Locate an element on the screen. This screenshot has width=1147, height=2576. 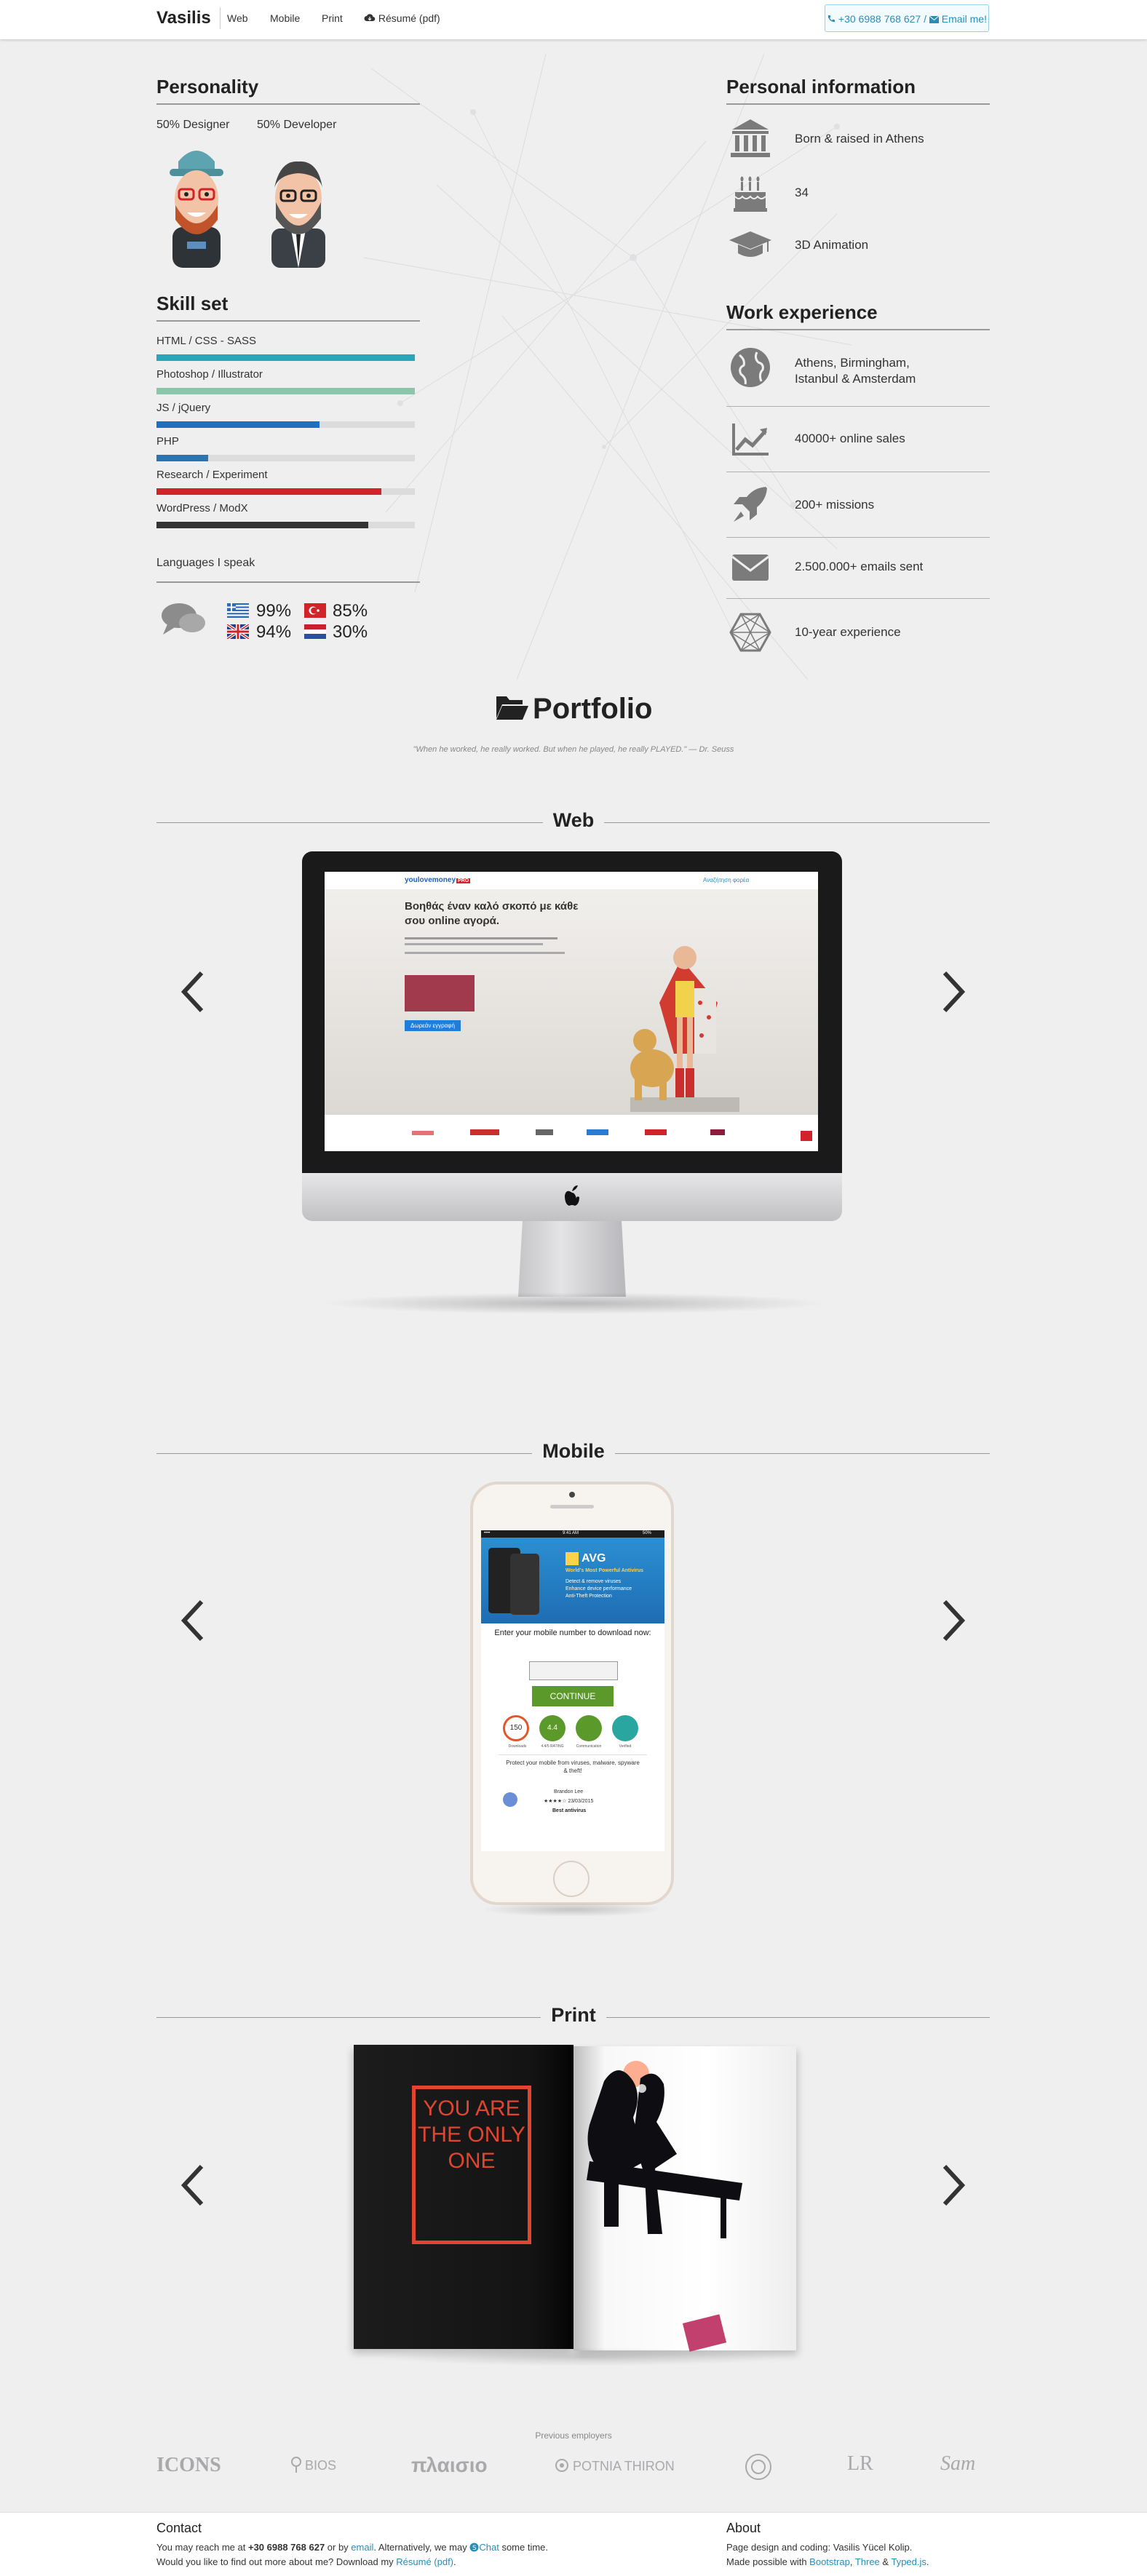
employer-logo-bios: BIOS is located at coordinates (313, 2465).